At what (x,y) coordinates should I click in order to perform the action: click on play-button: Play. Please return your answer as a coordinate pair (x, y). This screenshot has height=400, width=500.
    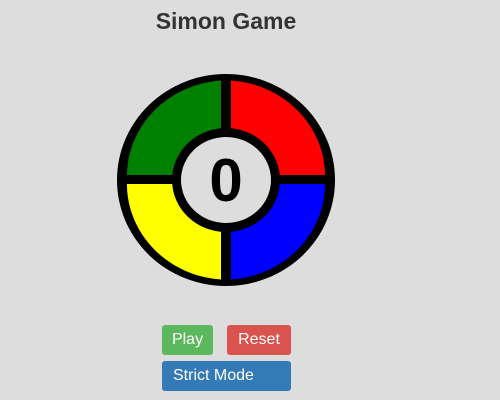
    Looking at the image, I should click on (187, 340).